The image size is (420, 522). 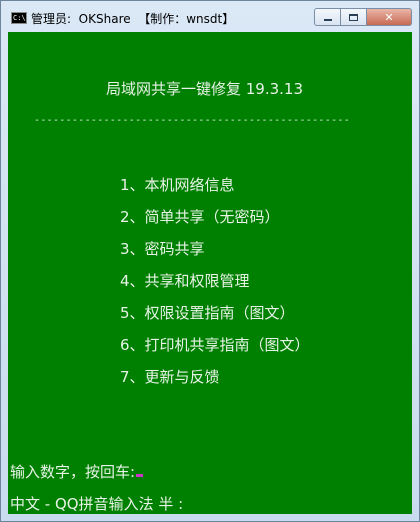 I want to click on maximize-icon, so click(x=353, y=17).